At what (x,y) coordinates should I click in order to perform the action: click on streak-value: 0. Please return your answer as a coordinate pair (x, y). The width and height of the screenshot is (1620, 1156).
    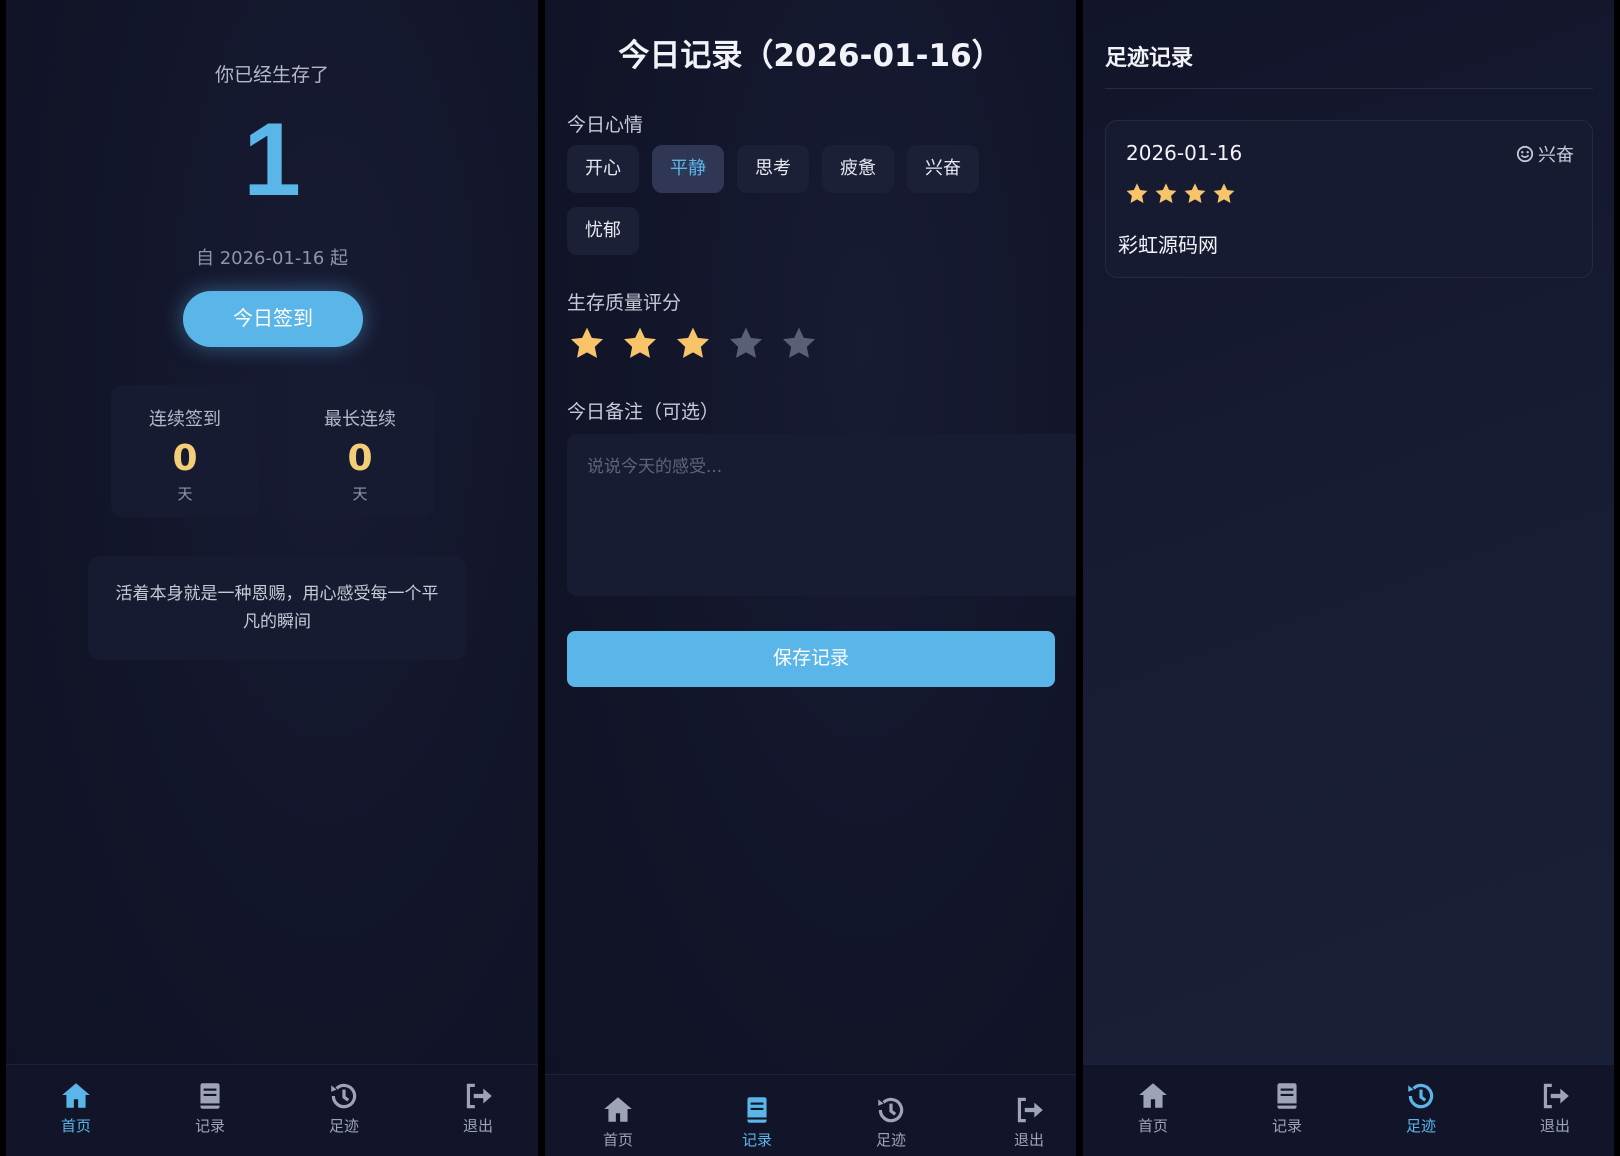
    Looking at the image, I should click on (185, 458).